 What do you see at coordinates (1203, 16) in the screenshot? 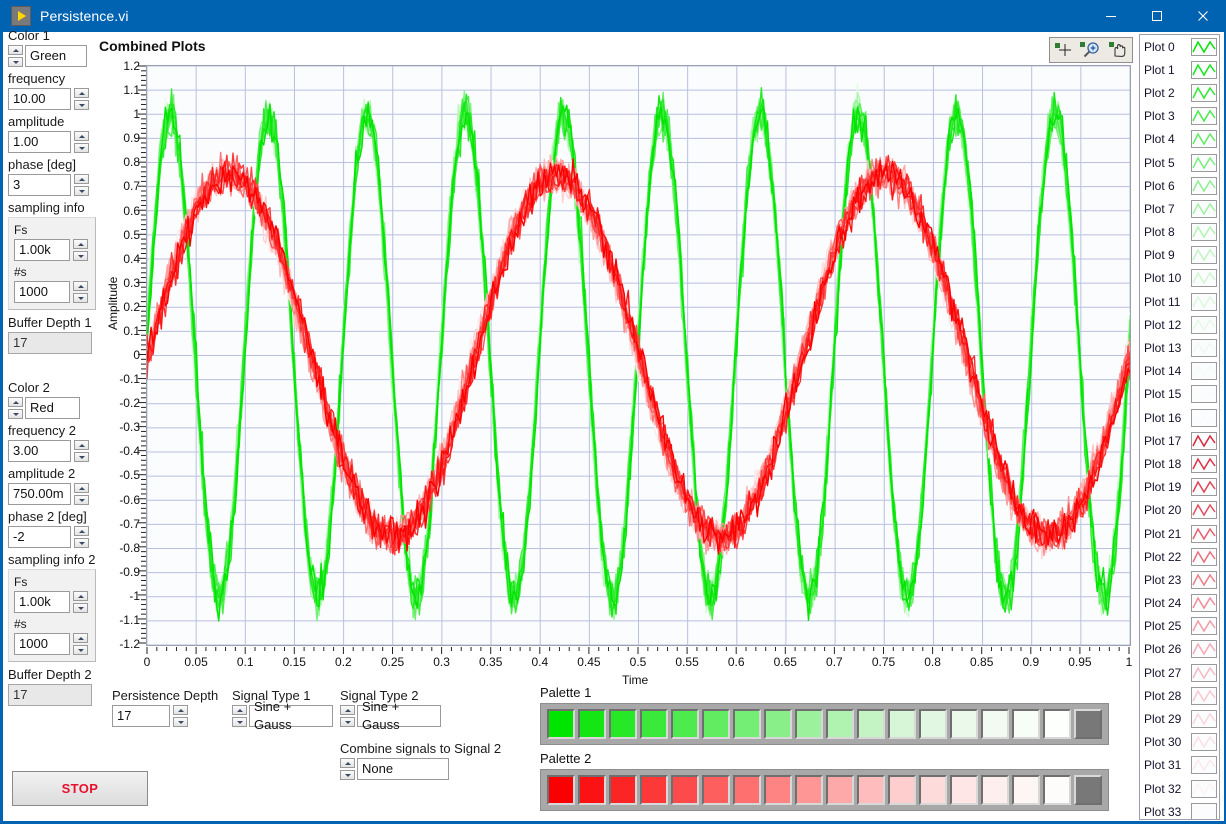
I see `close-icon` at bounding box center [1203, 16].